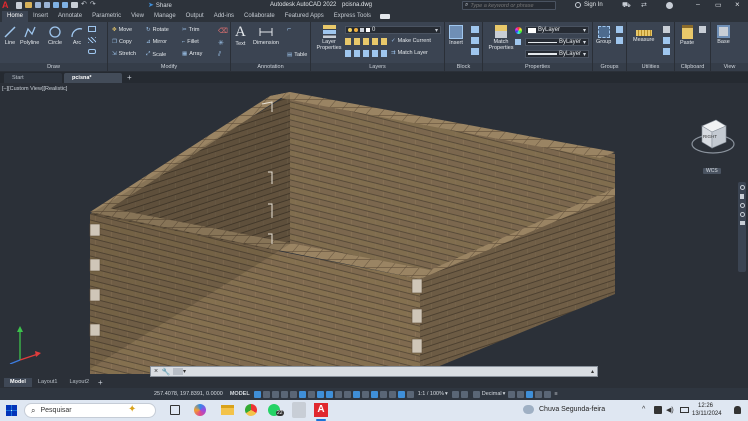 The image size is (748, 421). What do you see at coordinates (572, 409) in the screenshot?
I see `weather-text: Chuva Segunda-feira` at bounding box center [572, 409].